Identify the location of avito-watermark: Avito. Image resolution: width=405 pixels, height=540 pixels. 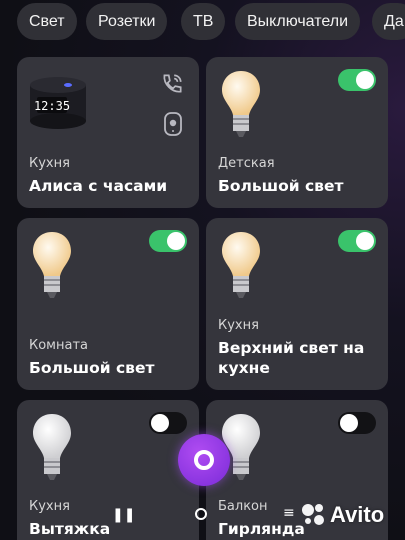
(350, 515).